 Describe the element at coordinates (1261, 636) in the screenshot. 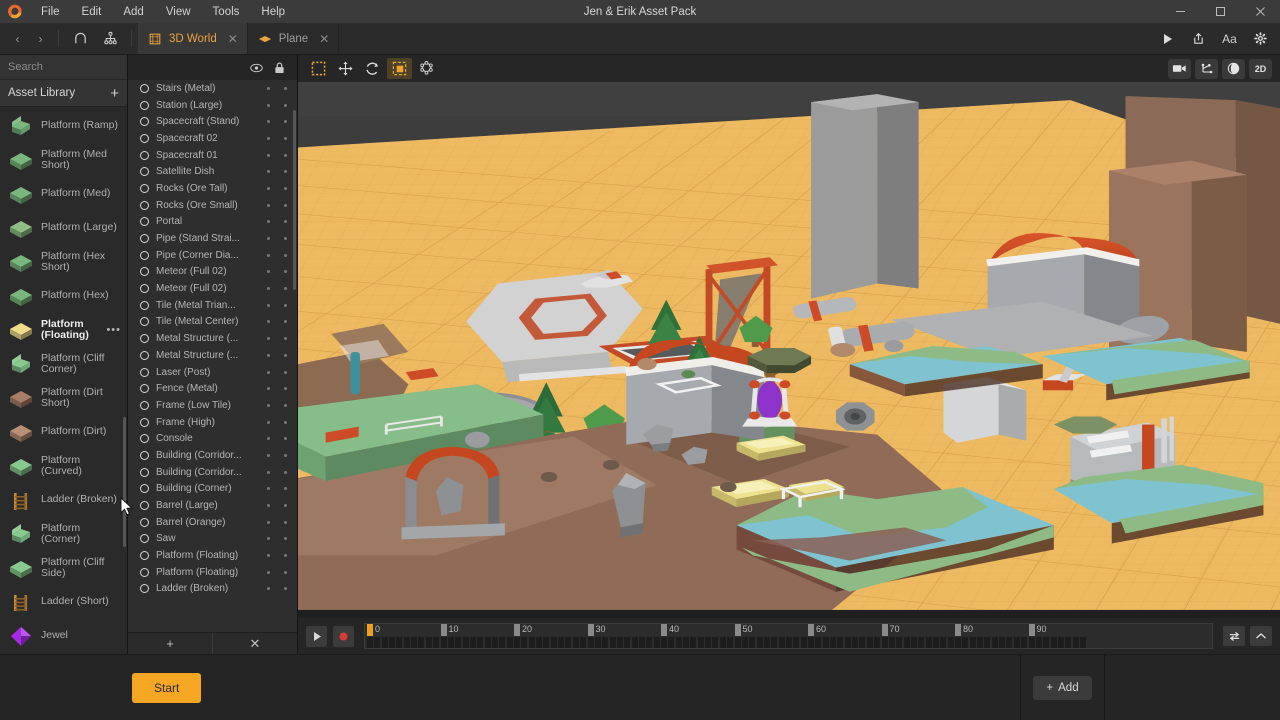

I see `timeline-collapse-button` at that location.